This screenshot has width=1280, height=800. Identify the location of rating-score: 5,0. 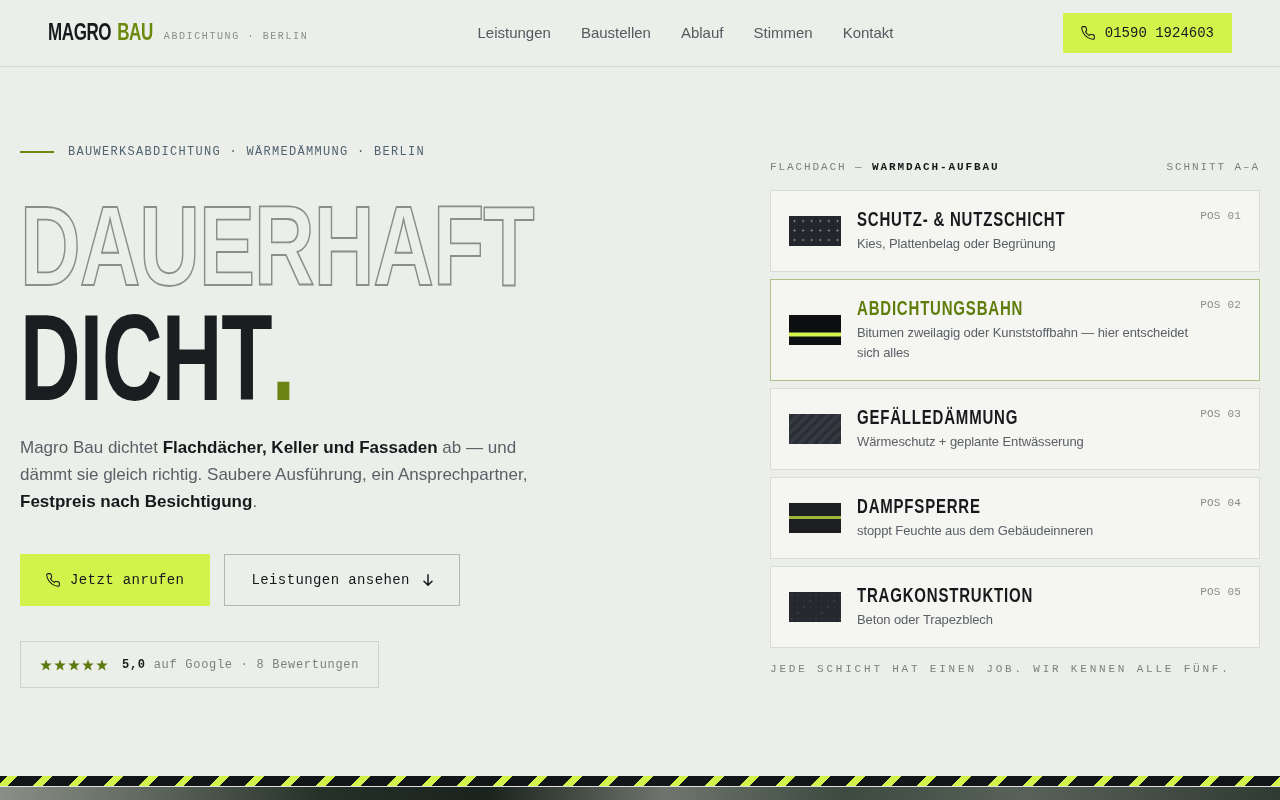
(134, 664).